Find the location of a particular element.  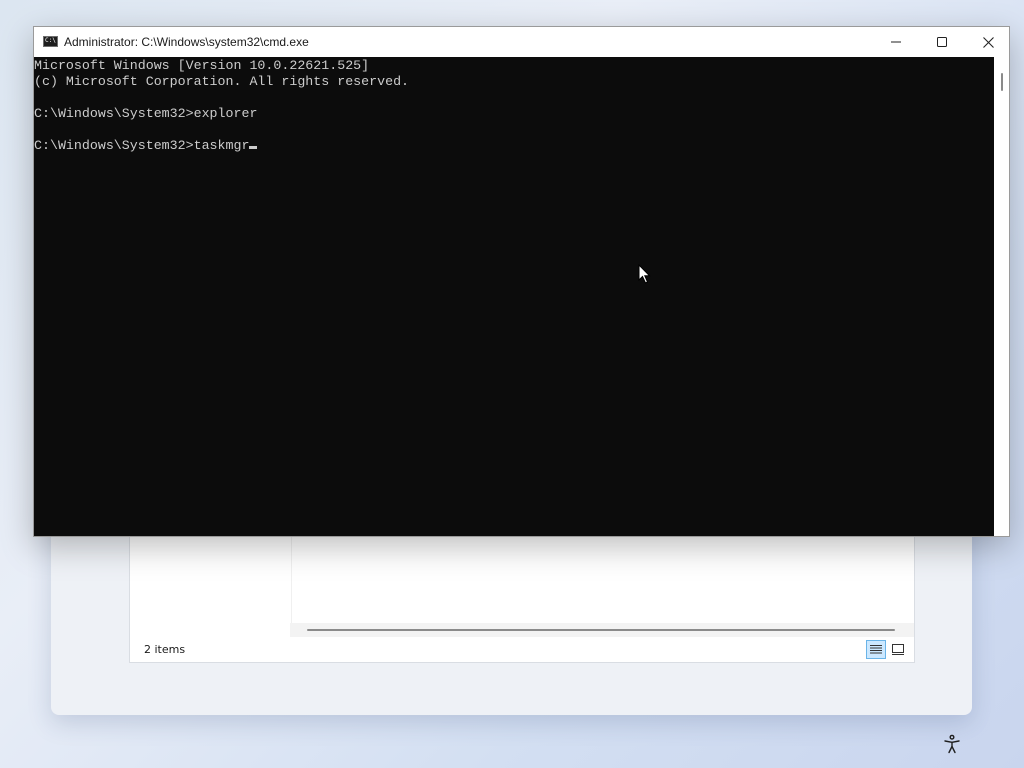

large-icons-view-button is located at coordinates (898, 649).